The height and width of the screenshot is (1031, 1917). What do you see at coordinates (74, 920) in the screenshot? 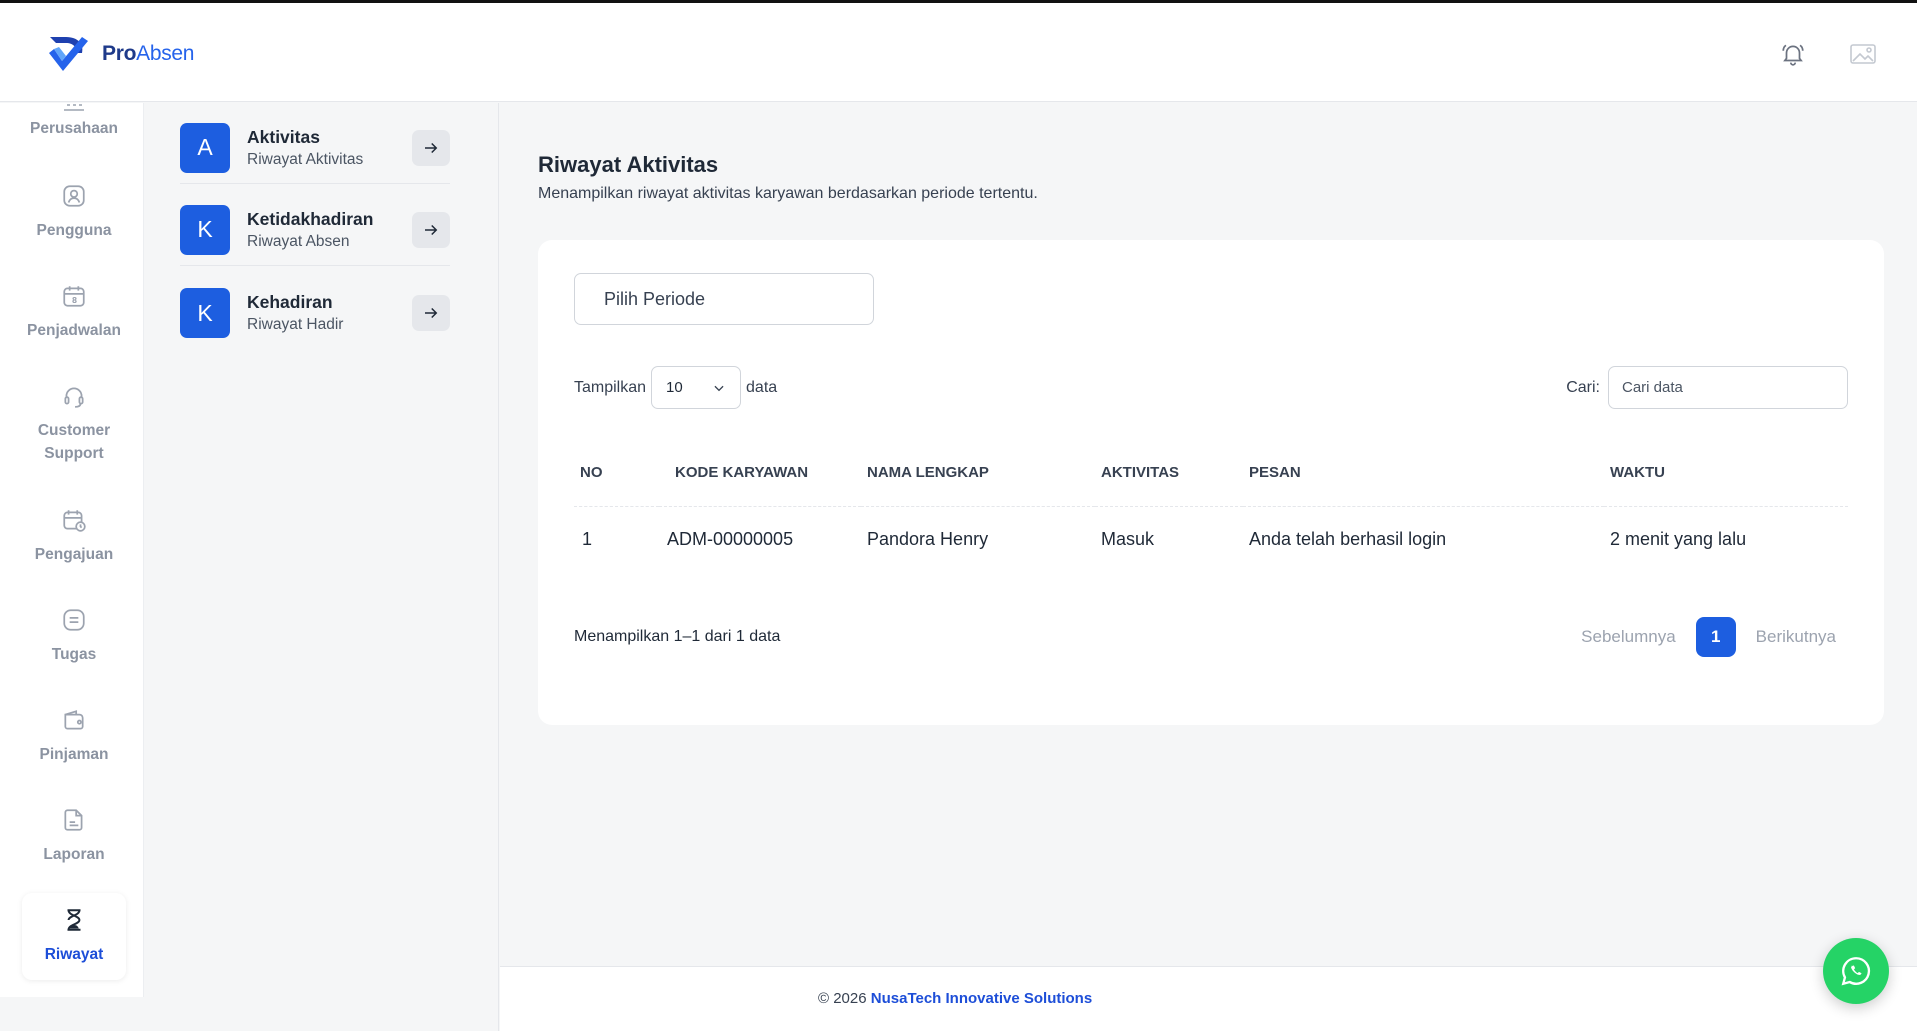
I see `hourglass-icon` at bounding box center [74, 920].